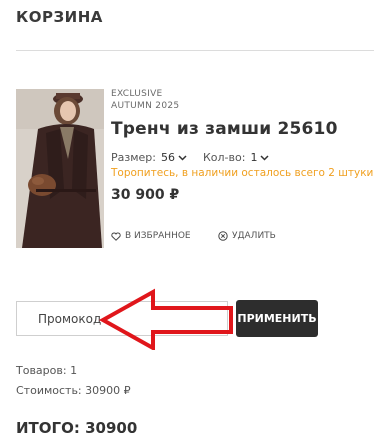  I want to click on product-image, so click(60, 168).